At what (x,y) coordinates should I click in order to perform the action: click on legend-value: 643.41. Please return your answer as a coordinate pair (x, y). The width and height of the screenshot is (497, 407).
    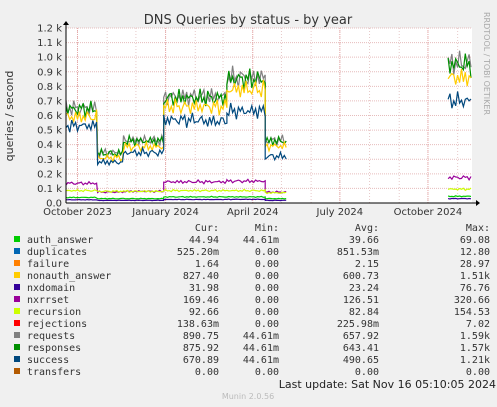
    Looking at the image, I should click on (361, 348).